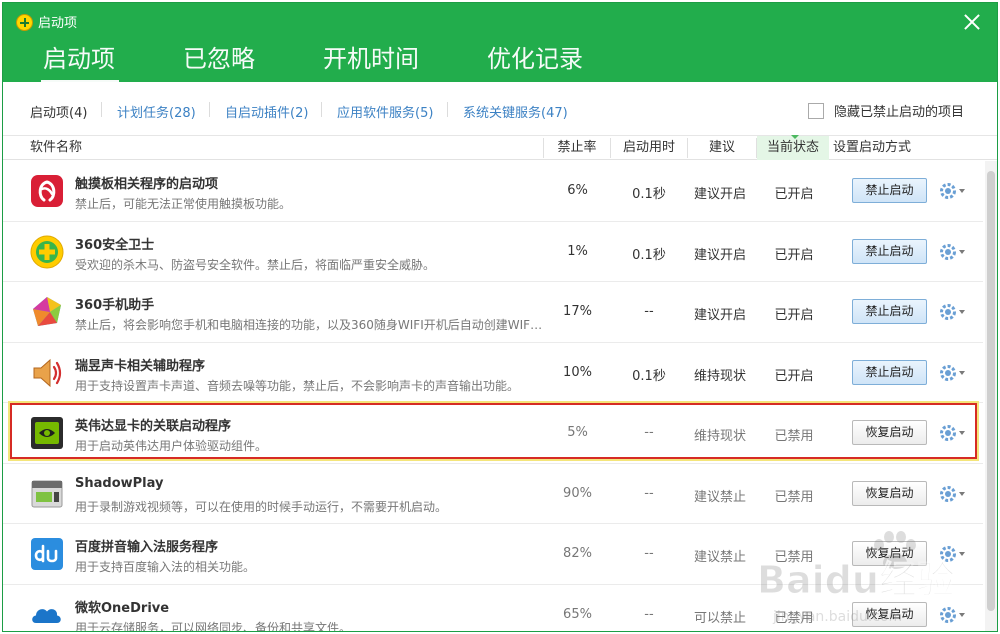 The image size is (1000, 634). What do you see at coordinates (147, 547) in the screenshot?
I see `row-name: 百度拼音输入法服务程序` at bounding box center [147, 547].